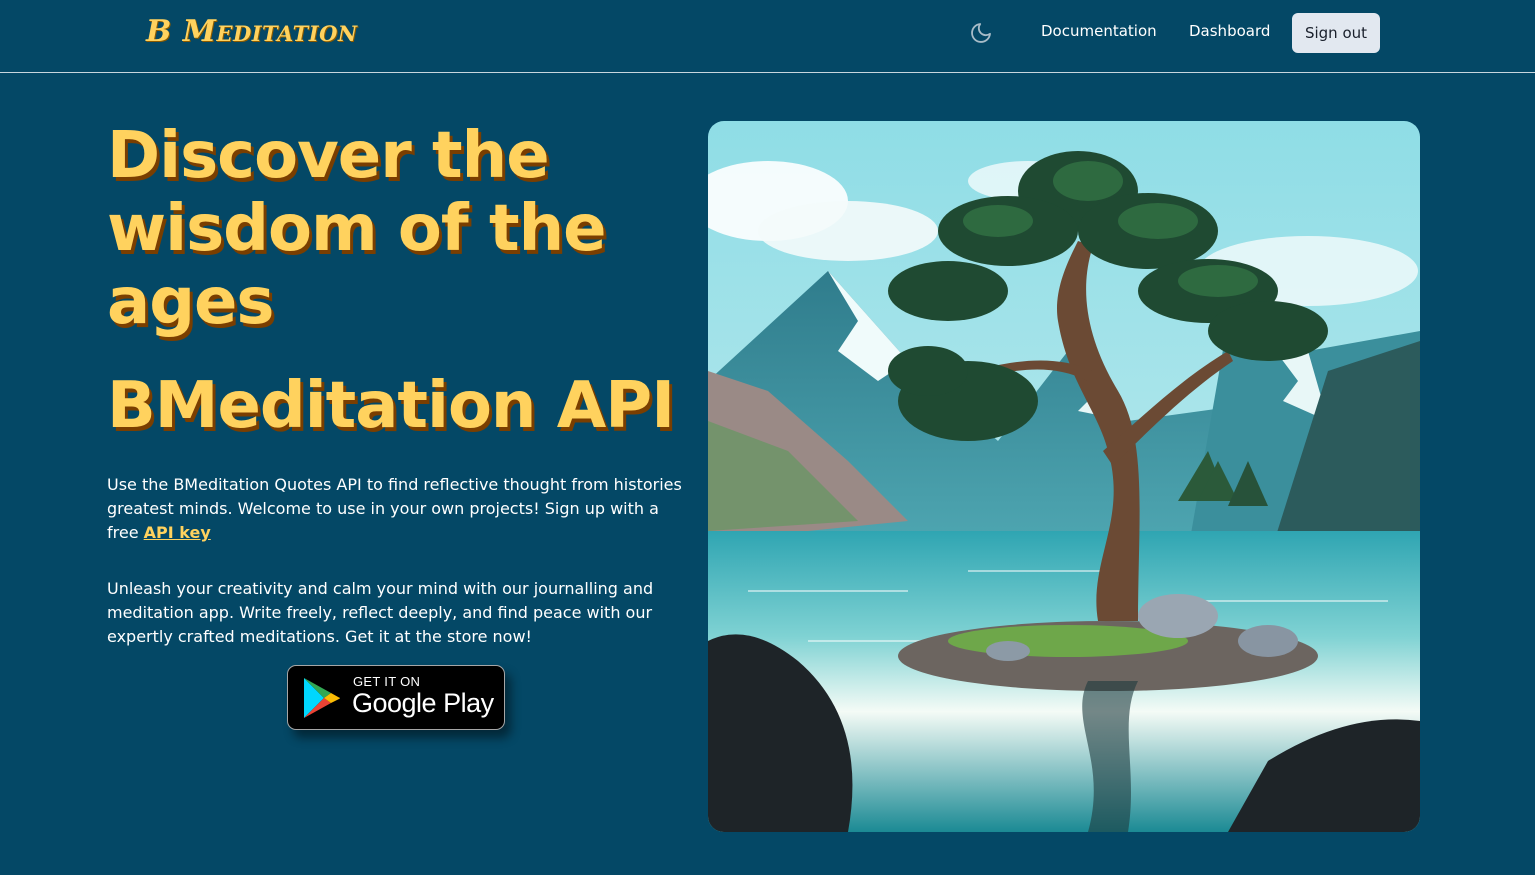 This screenshot has width=1535, height=875. What do you see at coordinates (357, 229) in the screenshot?
I see `hero-title: Discover the wisdom of the ages` at bounding box center [357, 229].